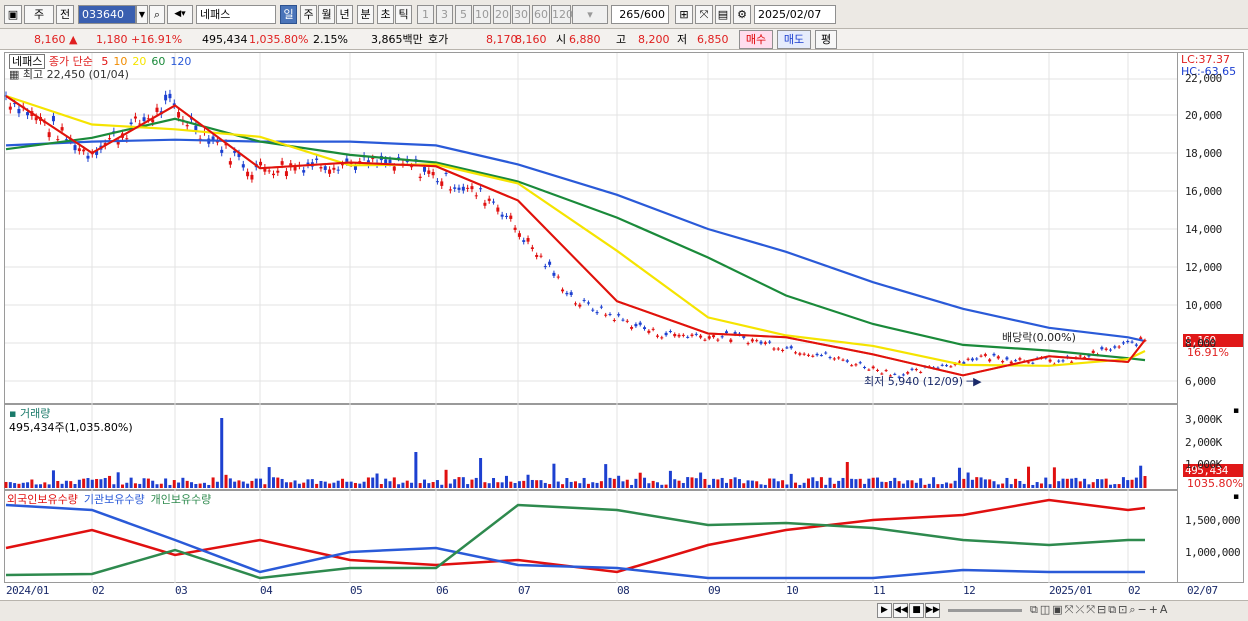 Image resolution: width=1248 pixels, height=621 pixels. What do you see at coordinates (236, 14) in the screenshot?
I see `stock-name-field: 네패스` at bounding box center [236, 14].